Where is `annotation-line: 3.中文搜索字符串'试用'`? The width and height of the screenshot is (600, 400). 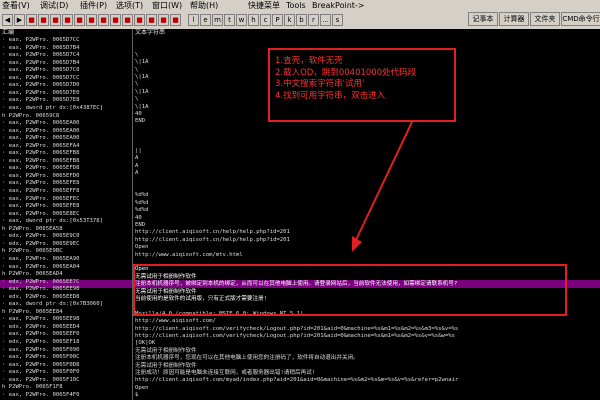 annotation-line: 3.中文搜索字符串'试用' is located at coordinates (320, 84).